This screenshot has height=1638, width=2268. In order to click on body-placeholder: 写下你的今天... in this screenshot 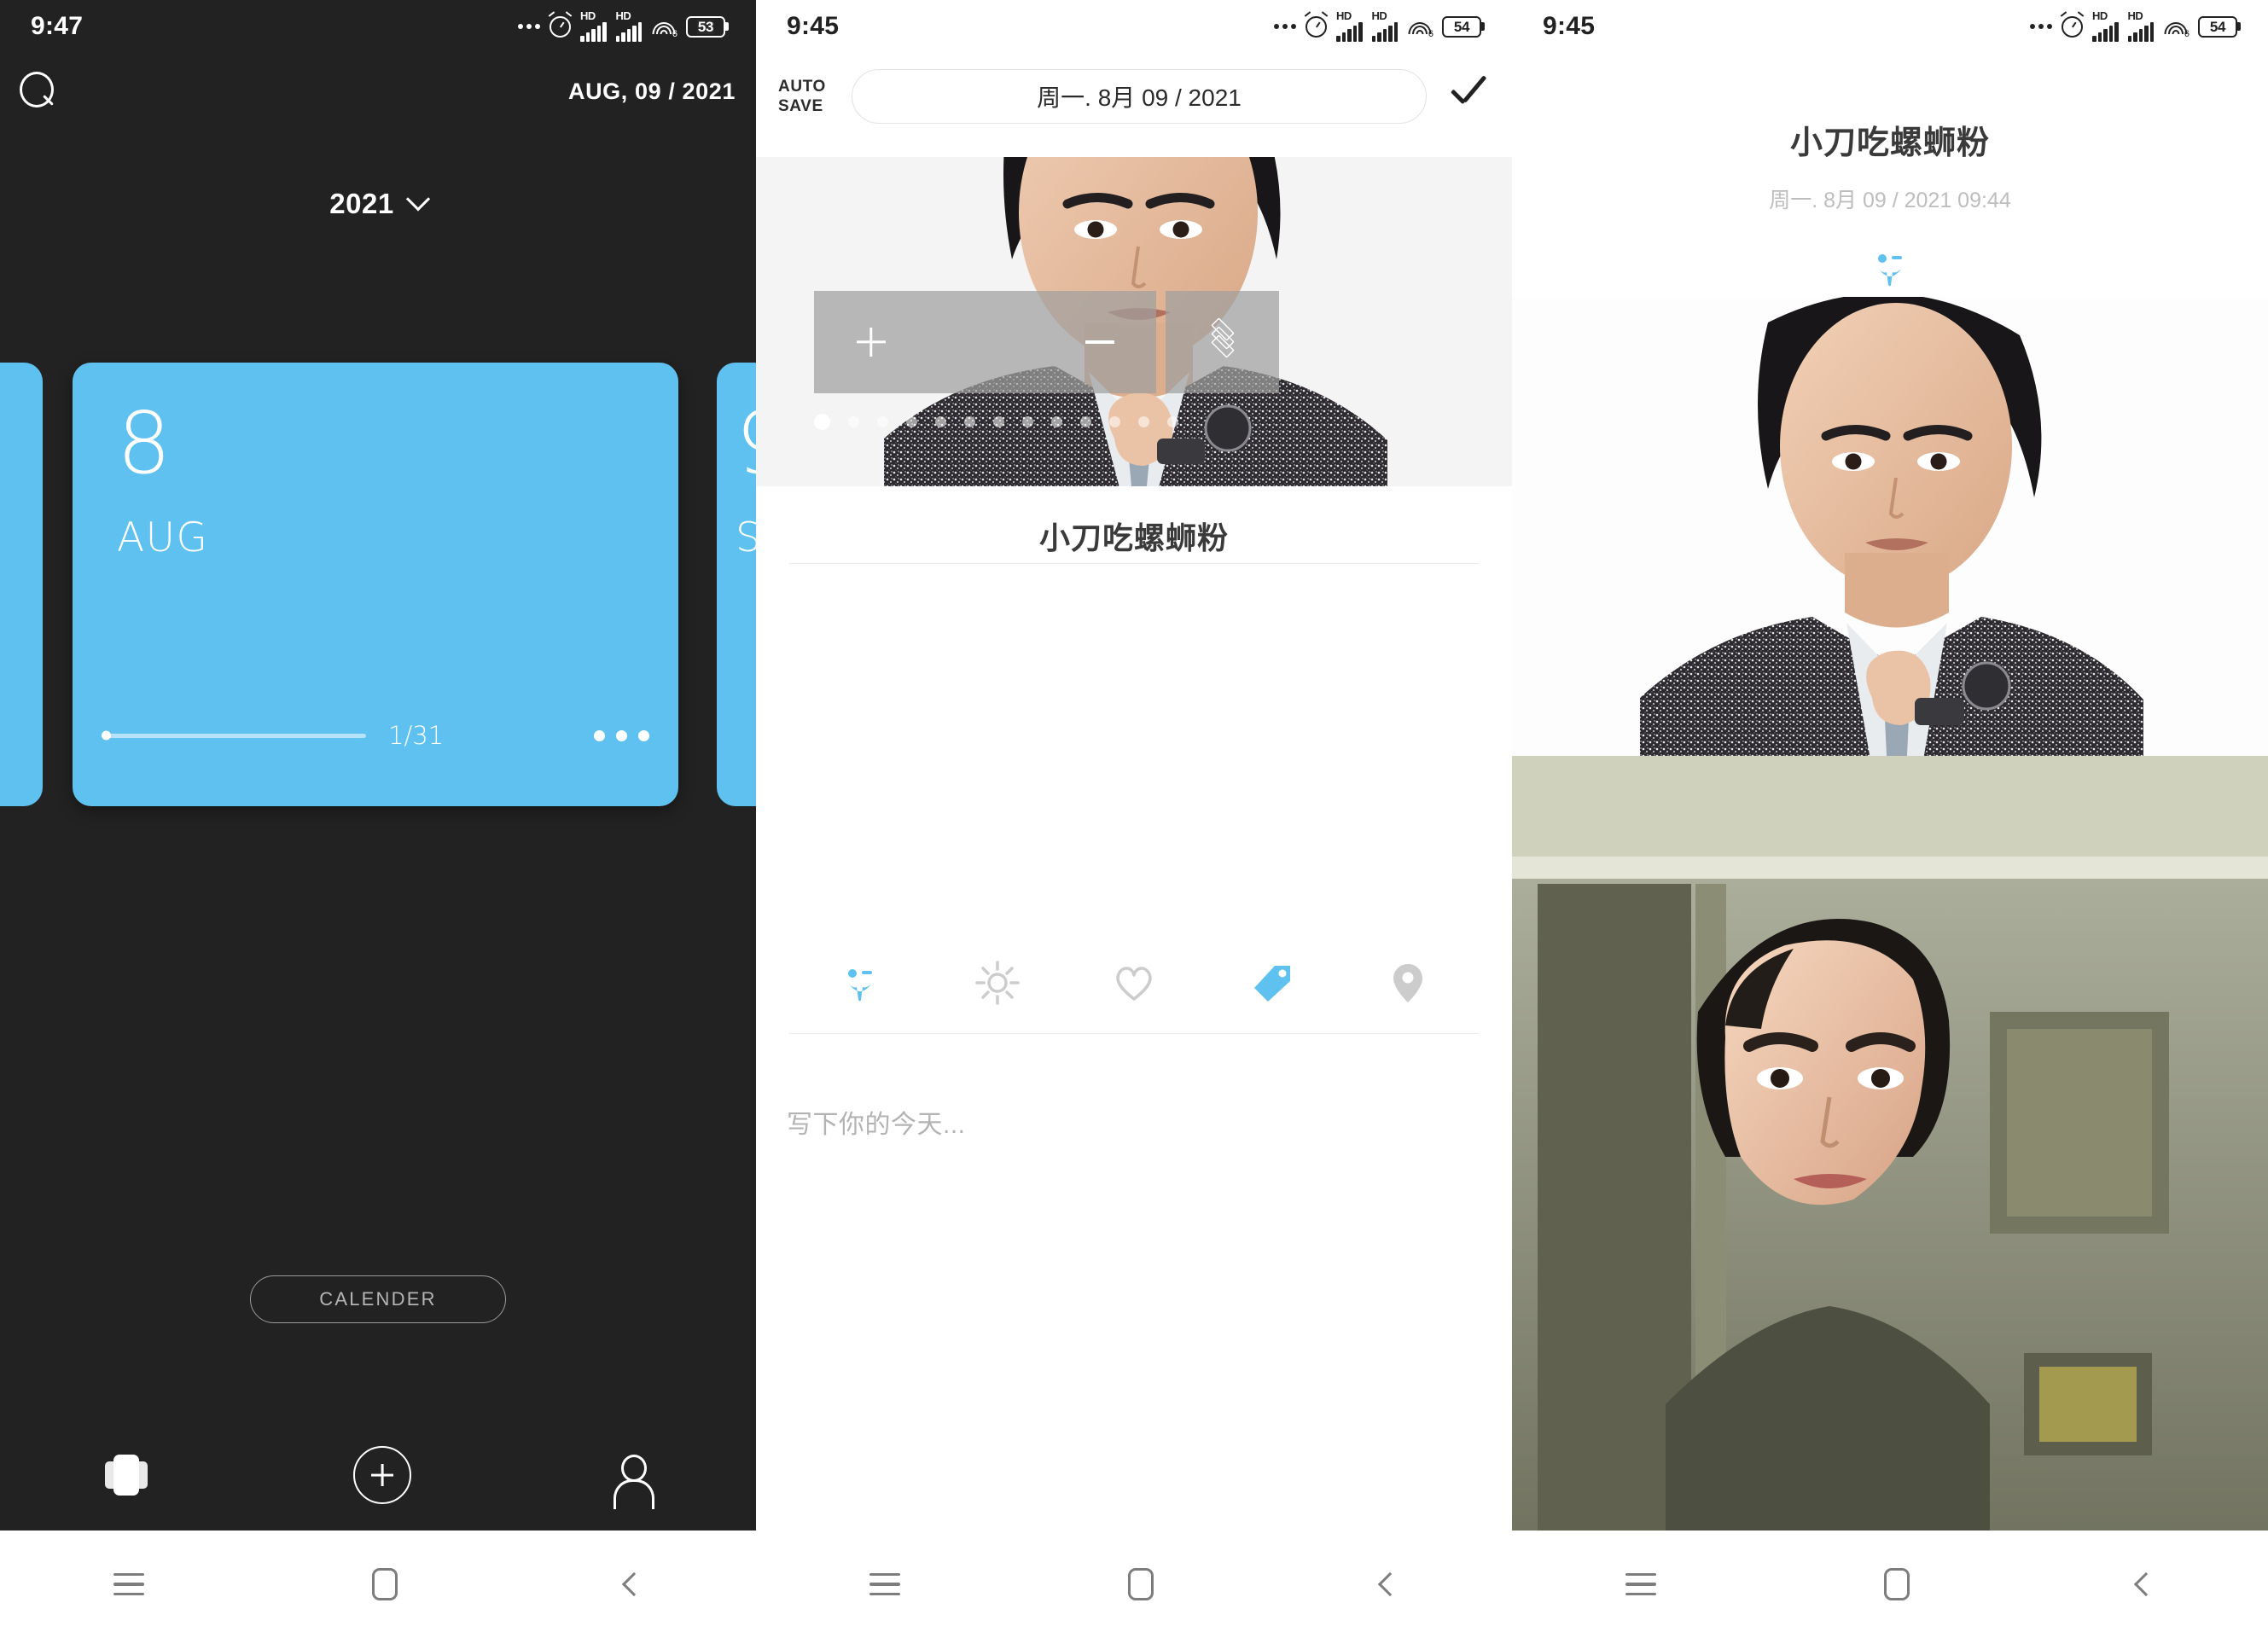, I will do `click(876, 1122)`.